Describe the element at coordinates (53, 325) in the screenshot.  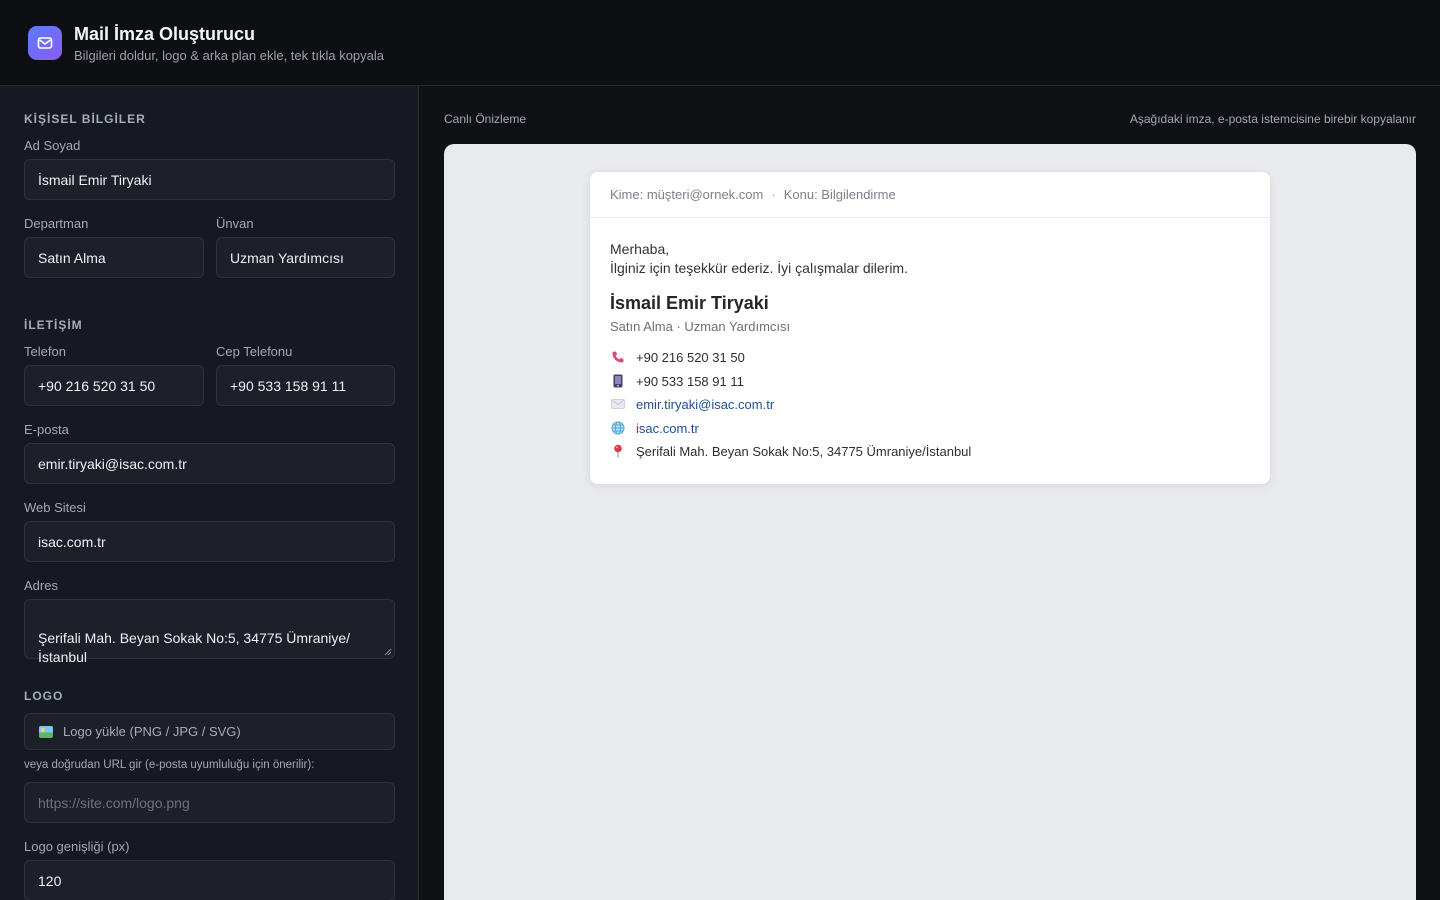
I see `section-title-contact: İLETİŞİM` at that location.